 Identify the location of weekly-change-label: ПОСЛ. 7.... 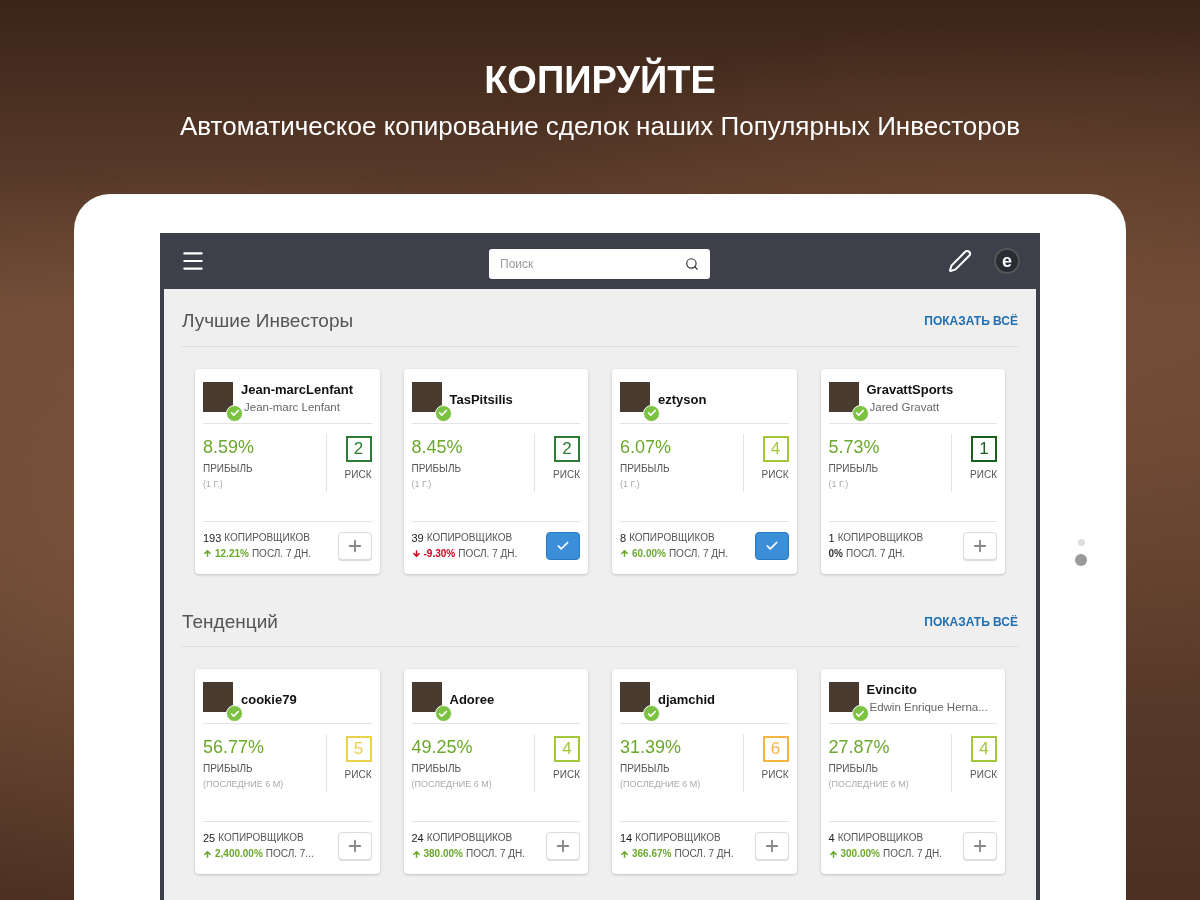
(289, 854).